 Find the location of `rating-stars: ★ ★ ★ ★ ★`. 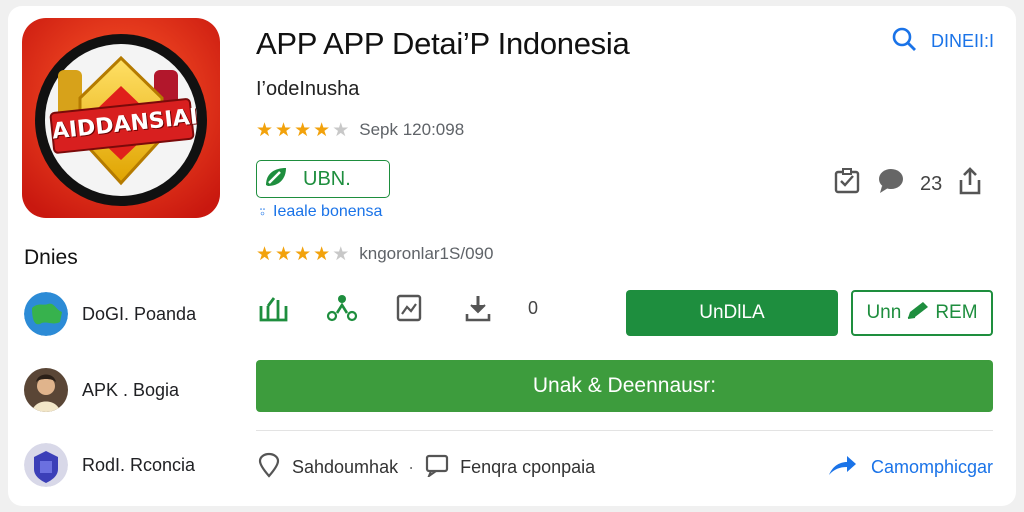

rating-stars: ★ ★ ★ ★ ★ is located at coordinates (302, 130).